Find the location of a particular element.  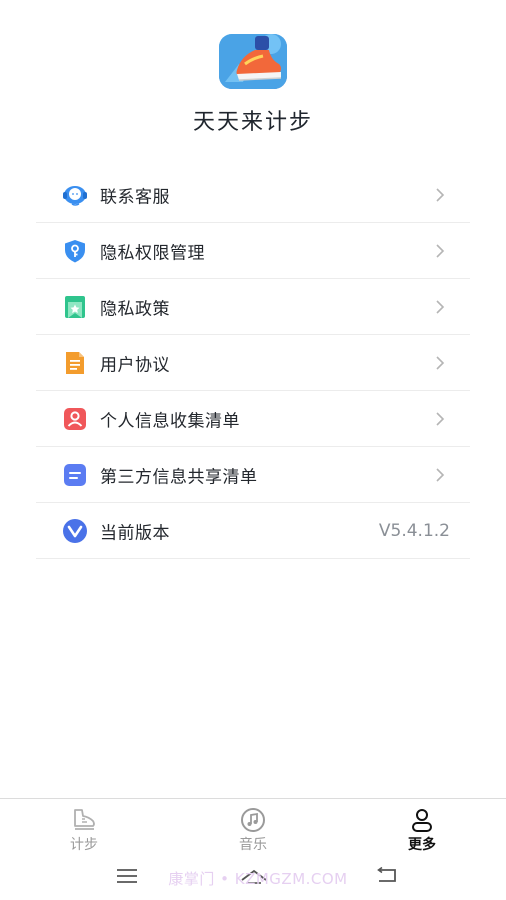

bottom-tab-bar: 计步 音乐 更多 is located at coordinates (253, 828).